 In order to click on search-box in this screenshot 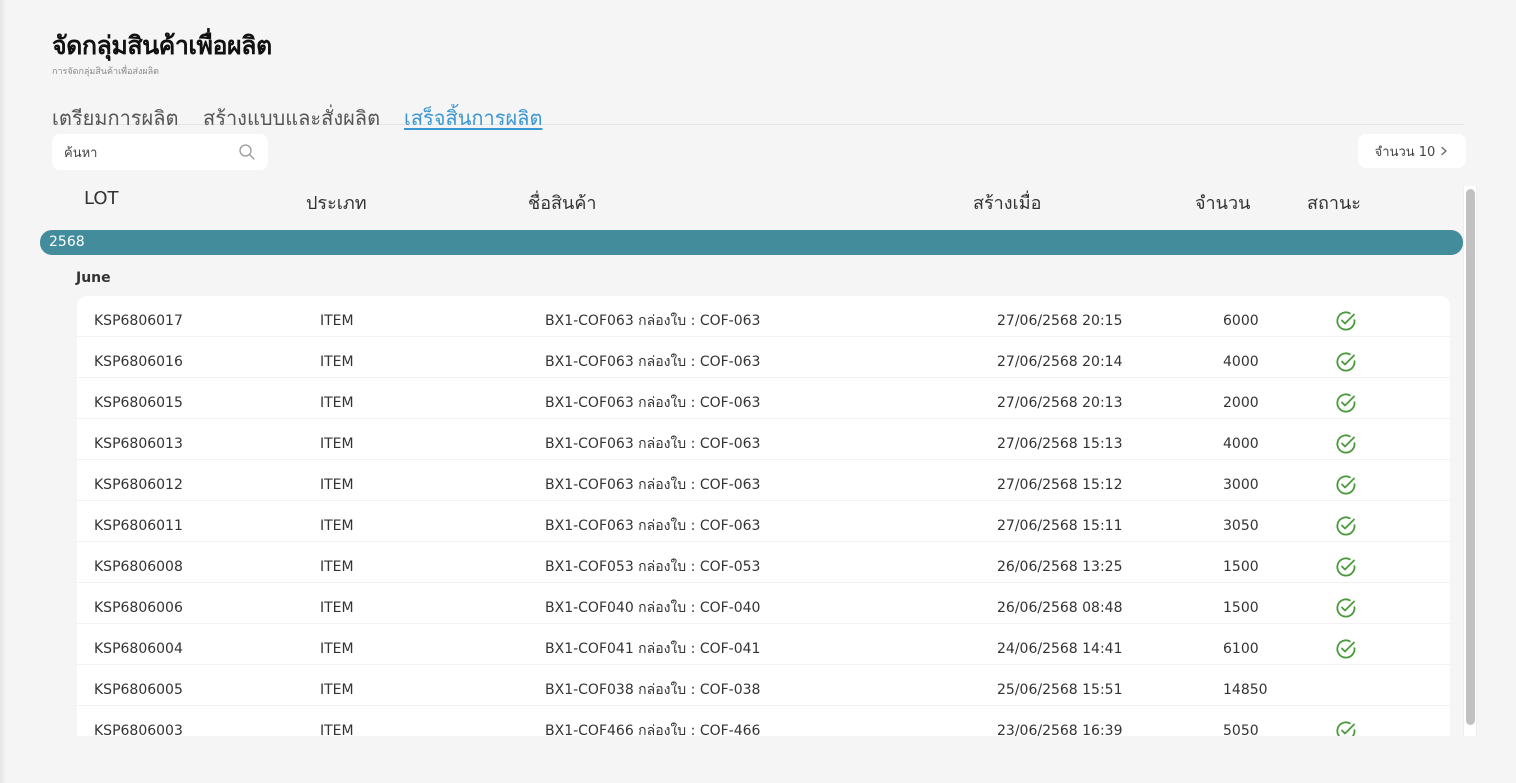, I will do `click(160, 152)`.